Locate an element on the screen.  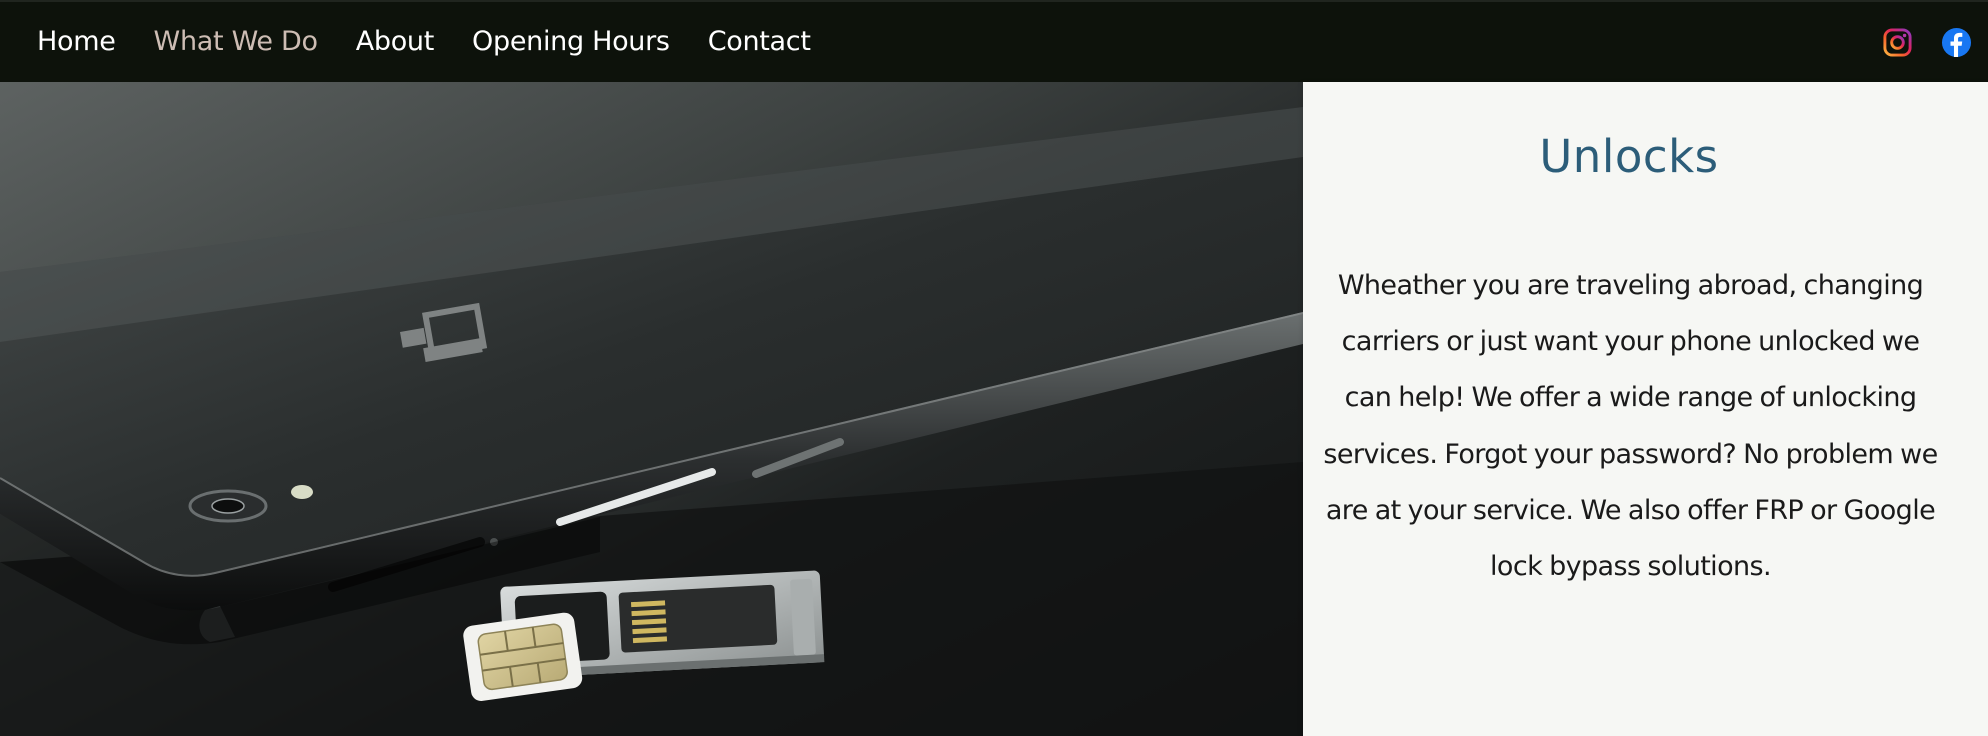
instagram-icon is located at coordinates (1897, 42).